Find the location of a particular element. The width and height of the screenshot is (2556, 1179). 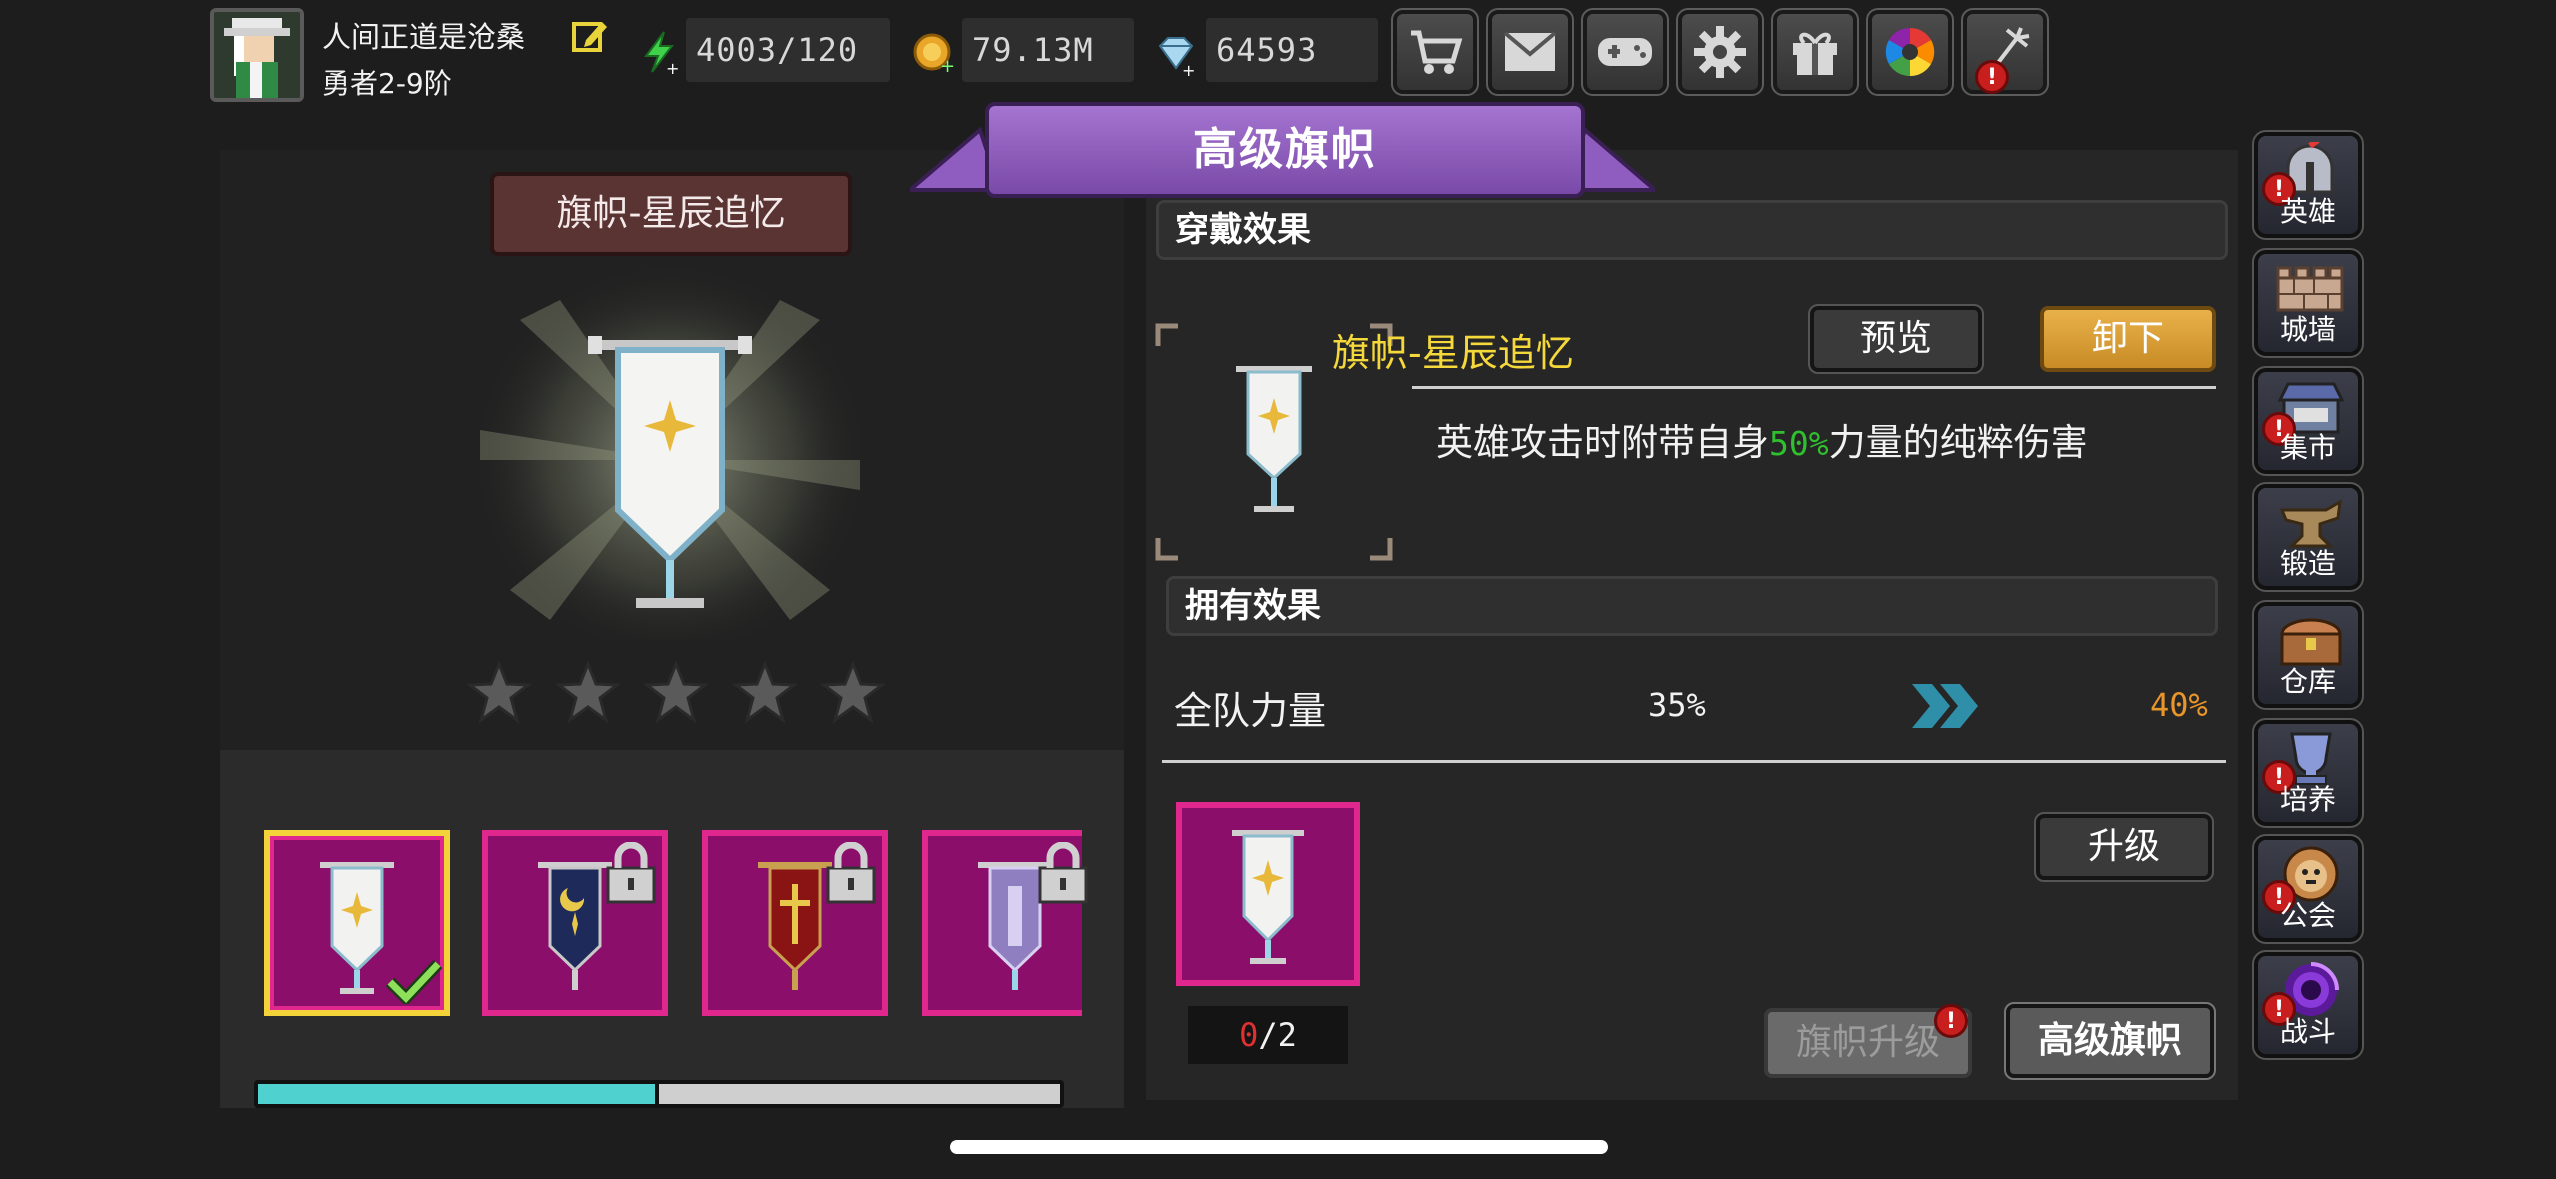

energy-value: 4003/120 is located at coordinates (788, 50).